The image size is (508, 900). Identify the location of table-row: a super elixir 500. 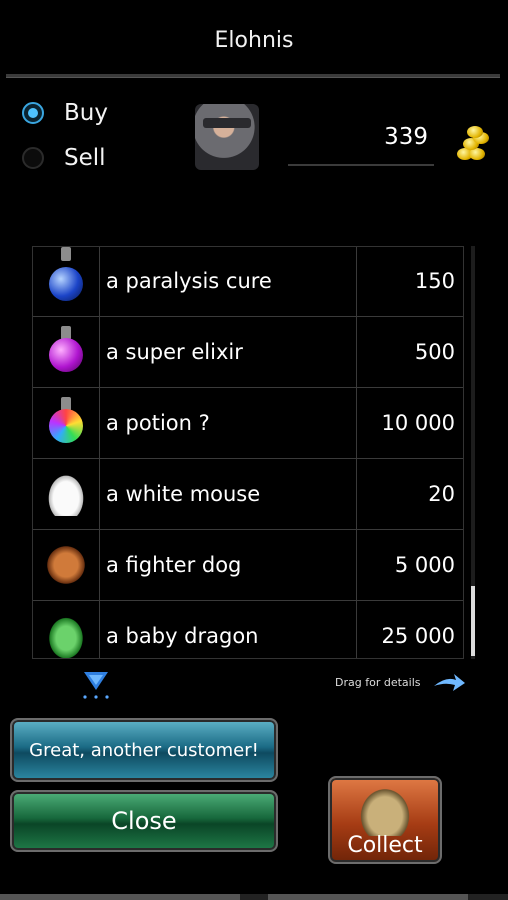
(248, 352).